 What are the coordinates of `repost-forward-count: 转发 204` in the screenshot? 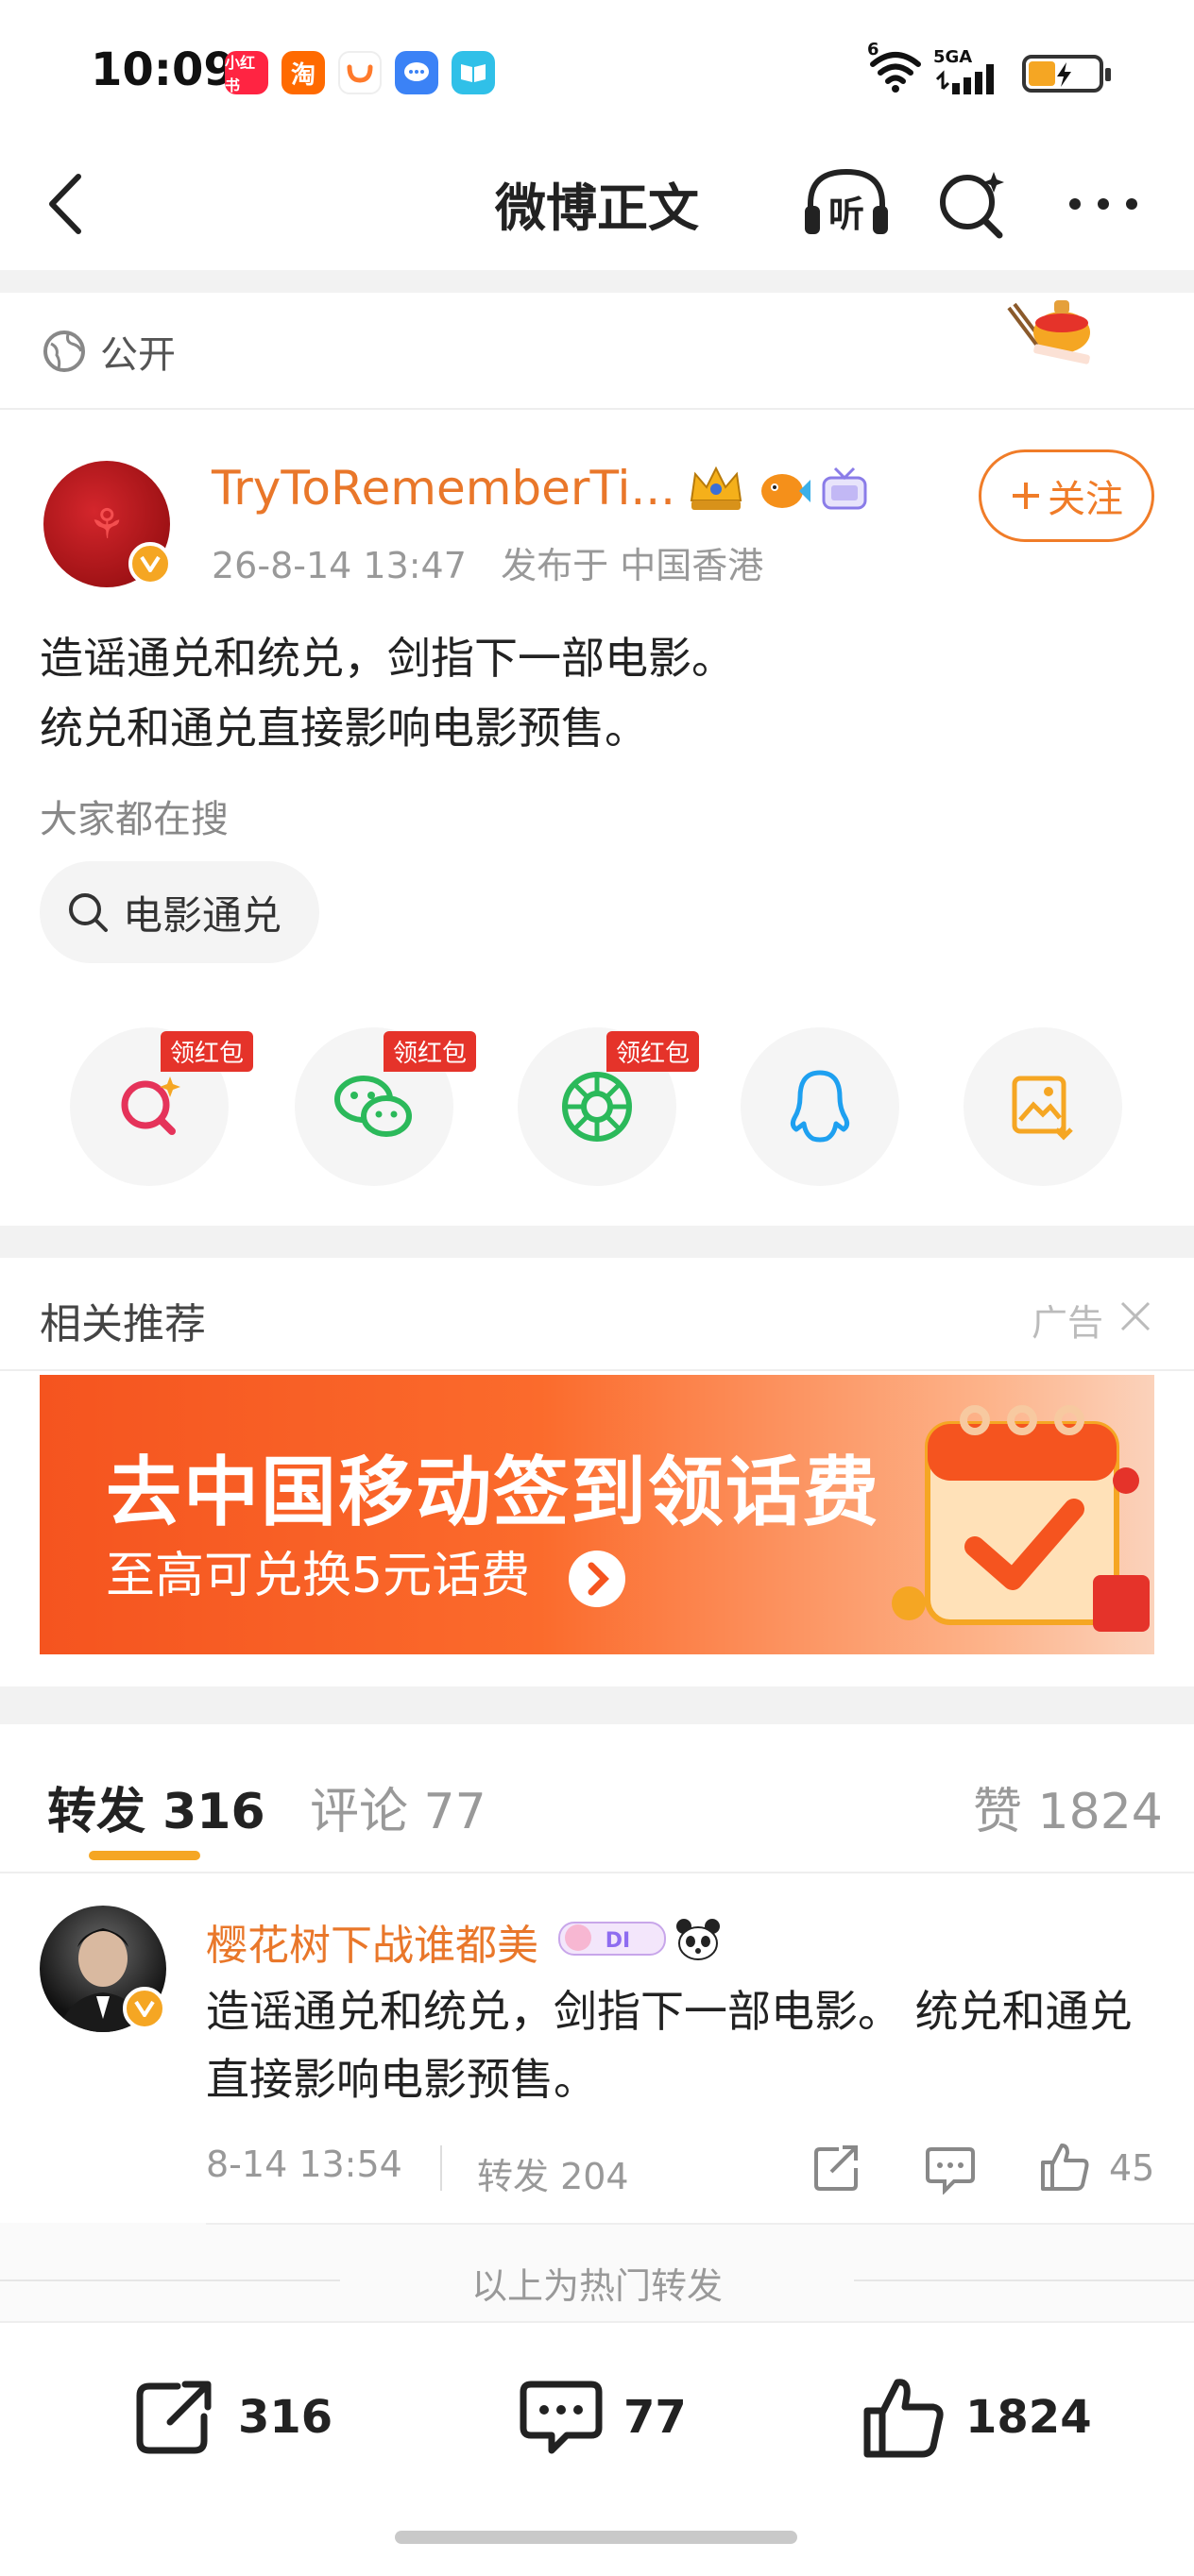 It's located at (553, 2173).